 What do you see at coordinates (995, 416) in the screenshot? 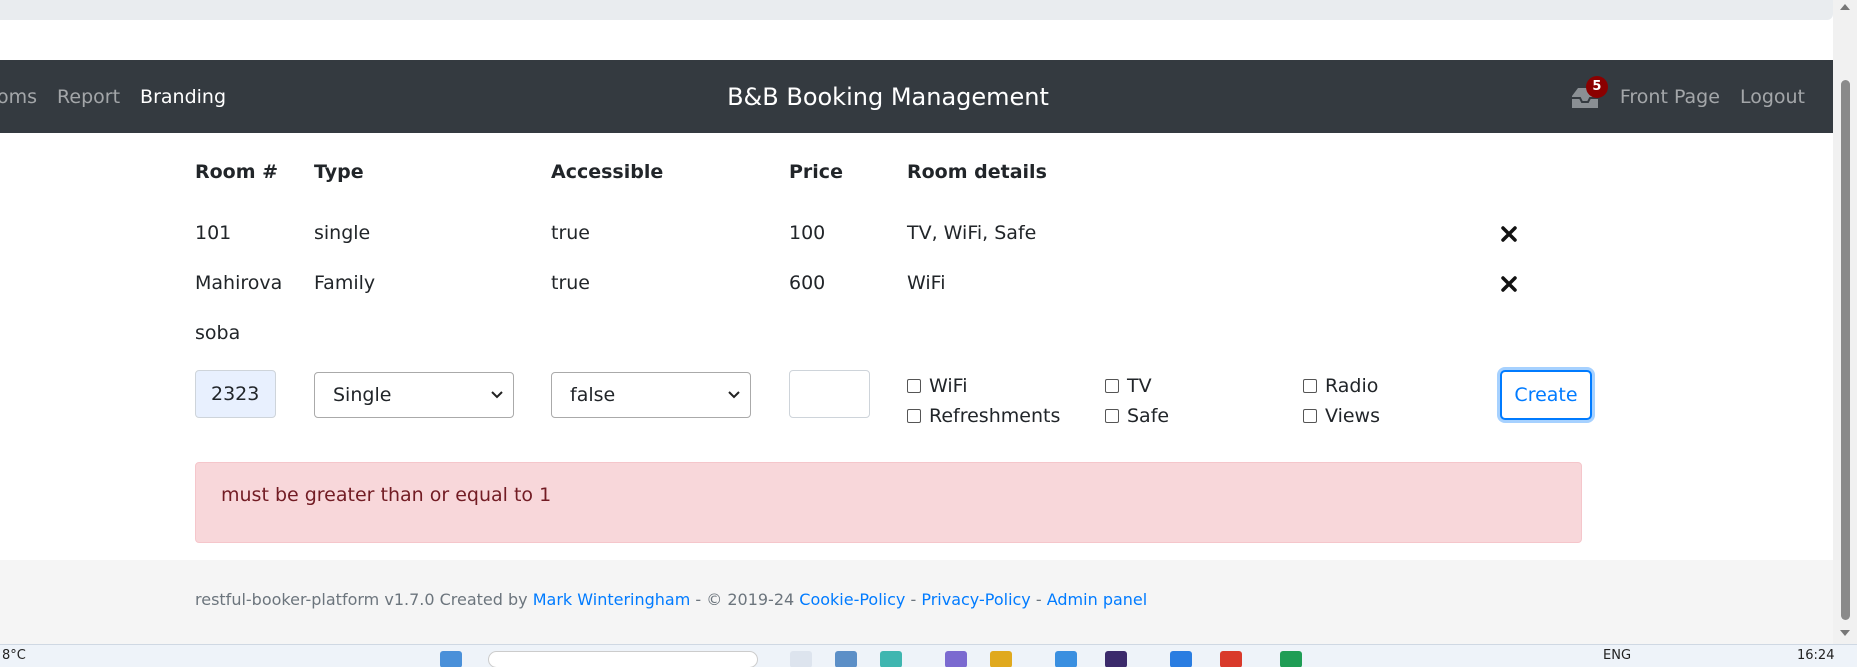
I see `checkbox-label: Refreshments` at bounding box center [995, 416].